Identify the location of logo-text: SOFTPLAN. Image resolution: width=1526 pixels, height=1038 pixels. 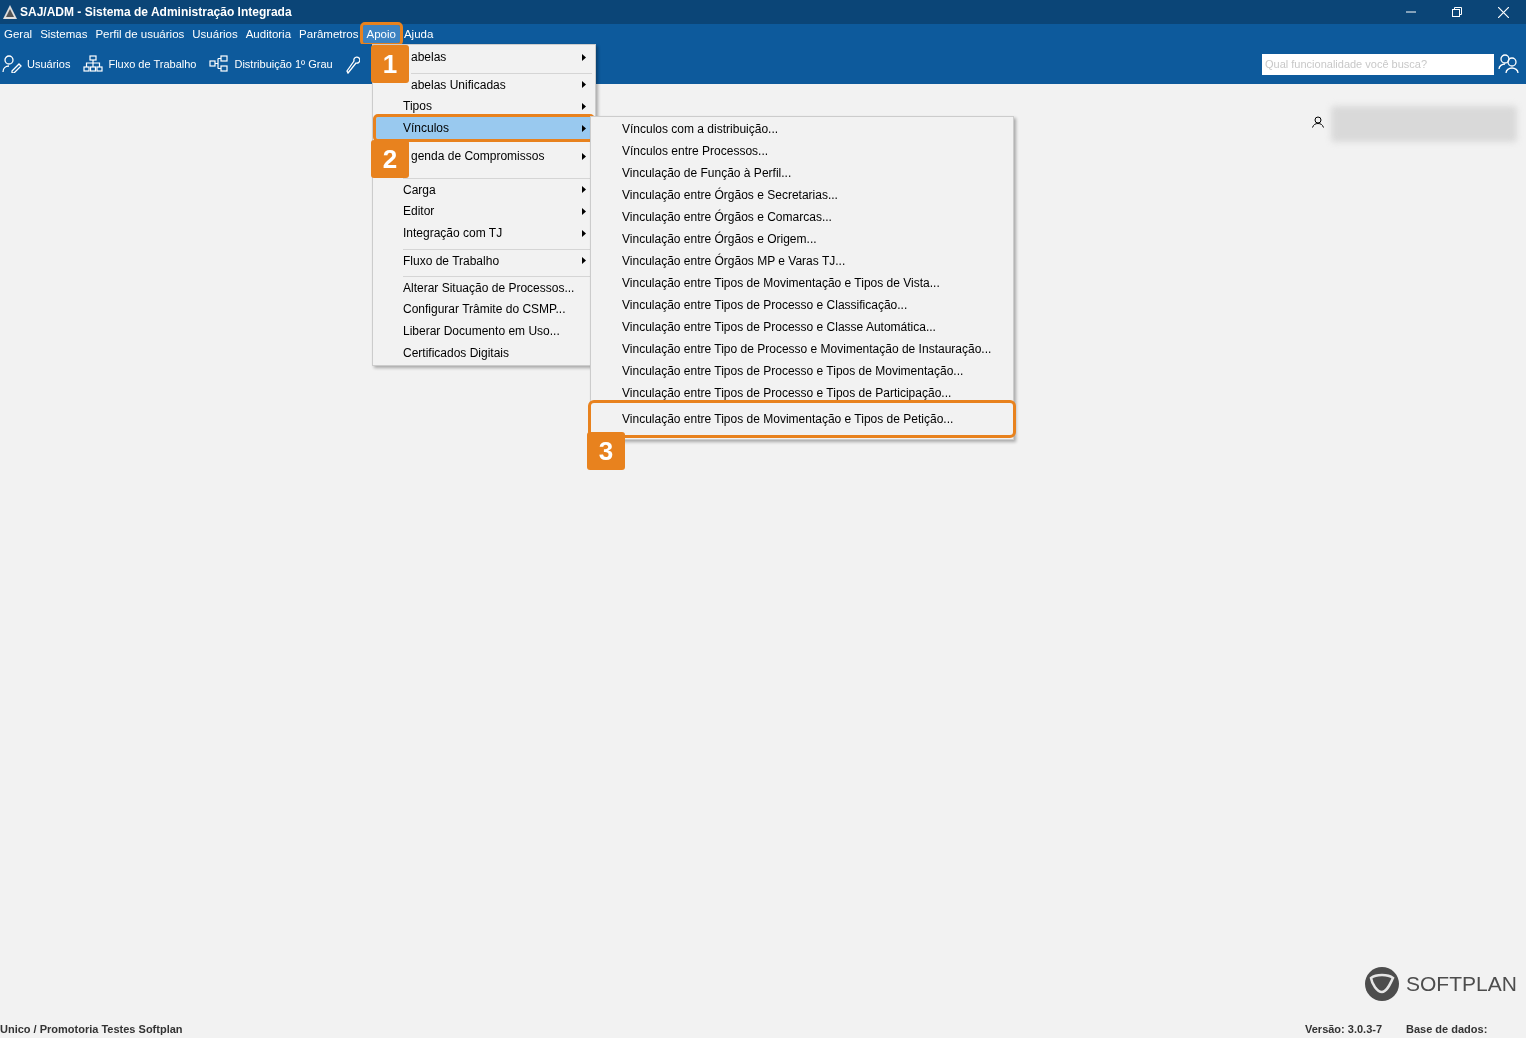
(1461, 984).